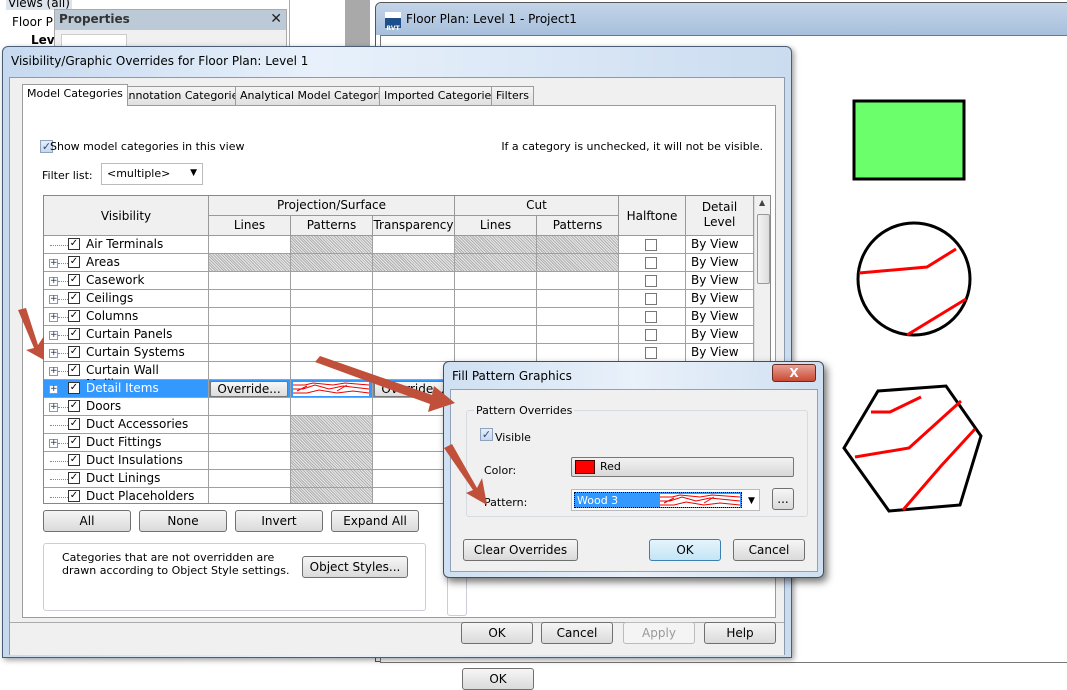 Image resolution: width=1067 pixels, height=690 pixels. I want to click on invert-button: Invert, so click(279, 521).